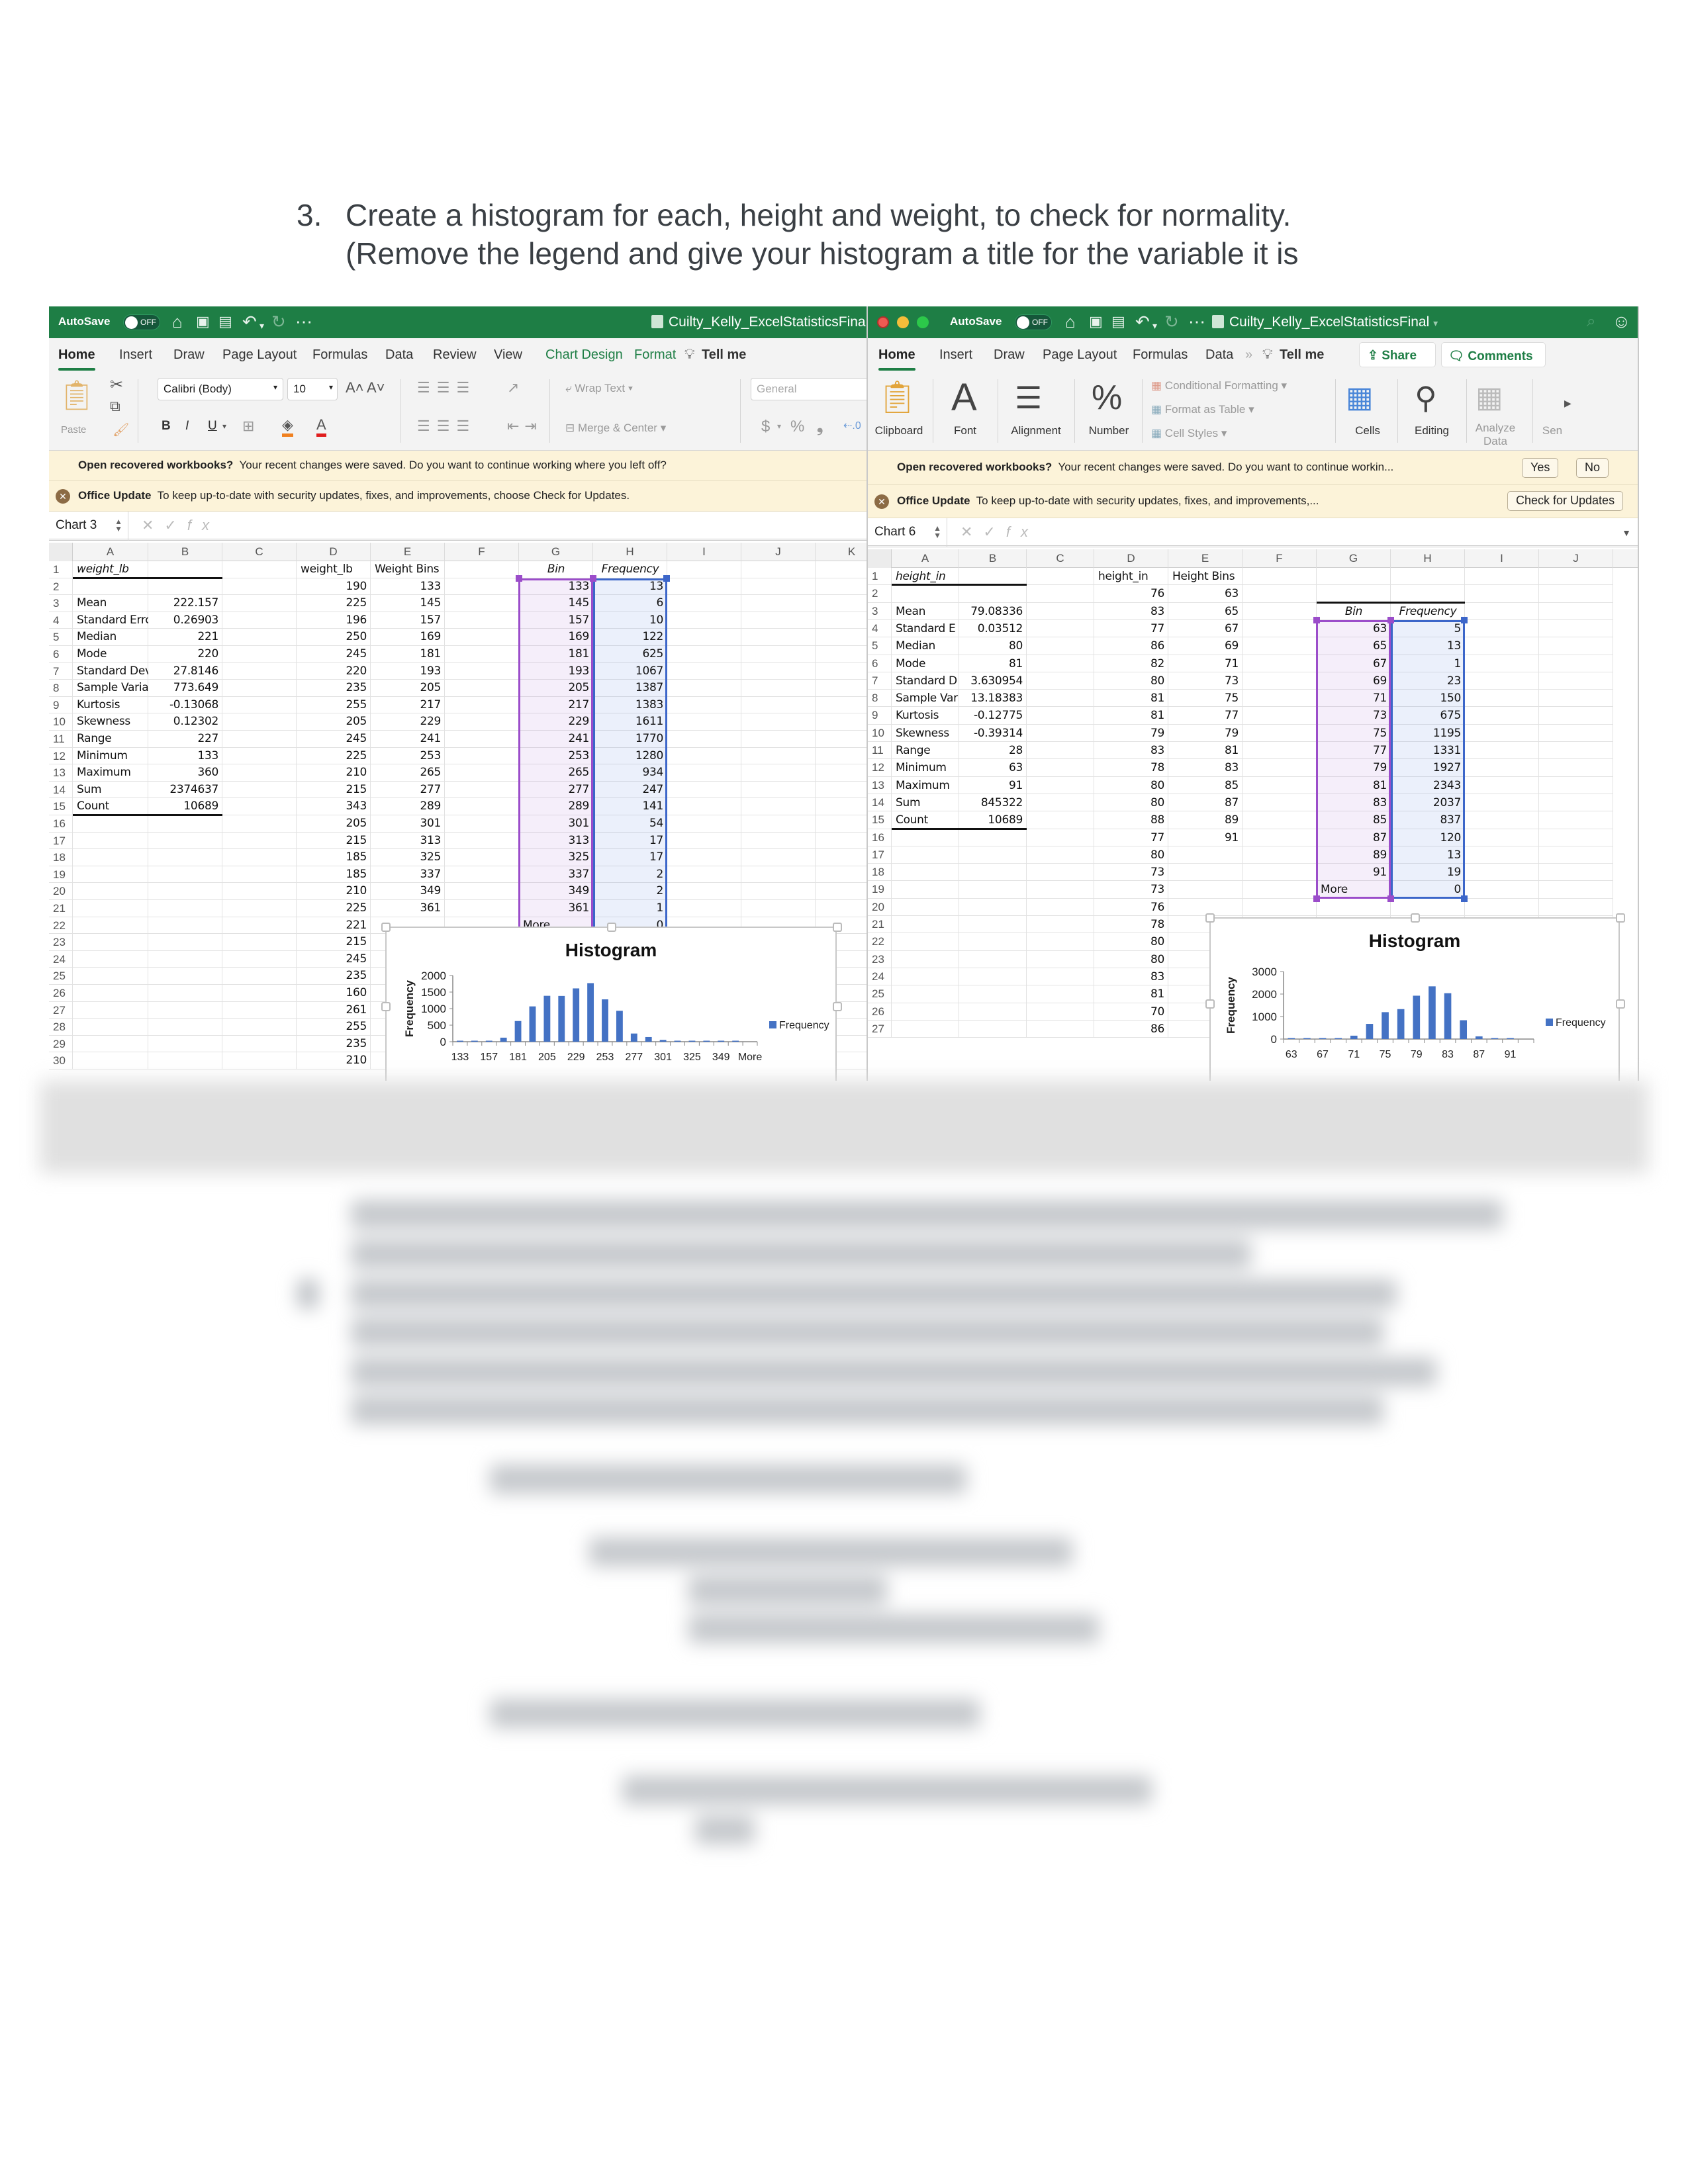 This screenshot has width=1688, height=2184. Describe the element at coordinates (1202, 409) in the screenshot. I see `format-as-table-button: ▦ Format as Table ▾` at that location.